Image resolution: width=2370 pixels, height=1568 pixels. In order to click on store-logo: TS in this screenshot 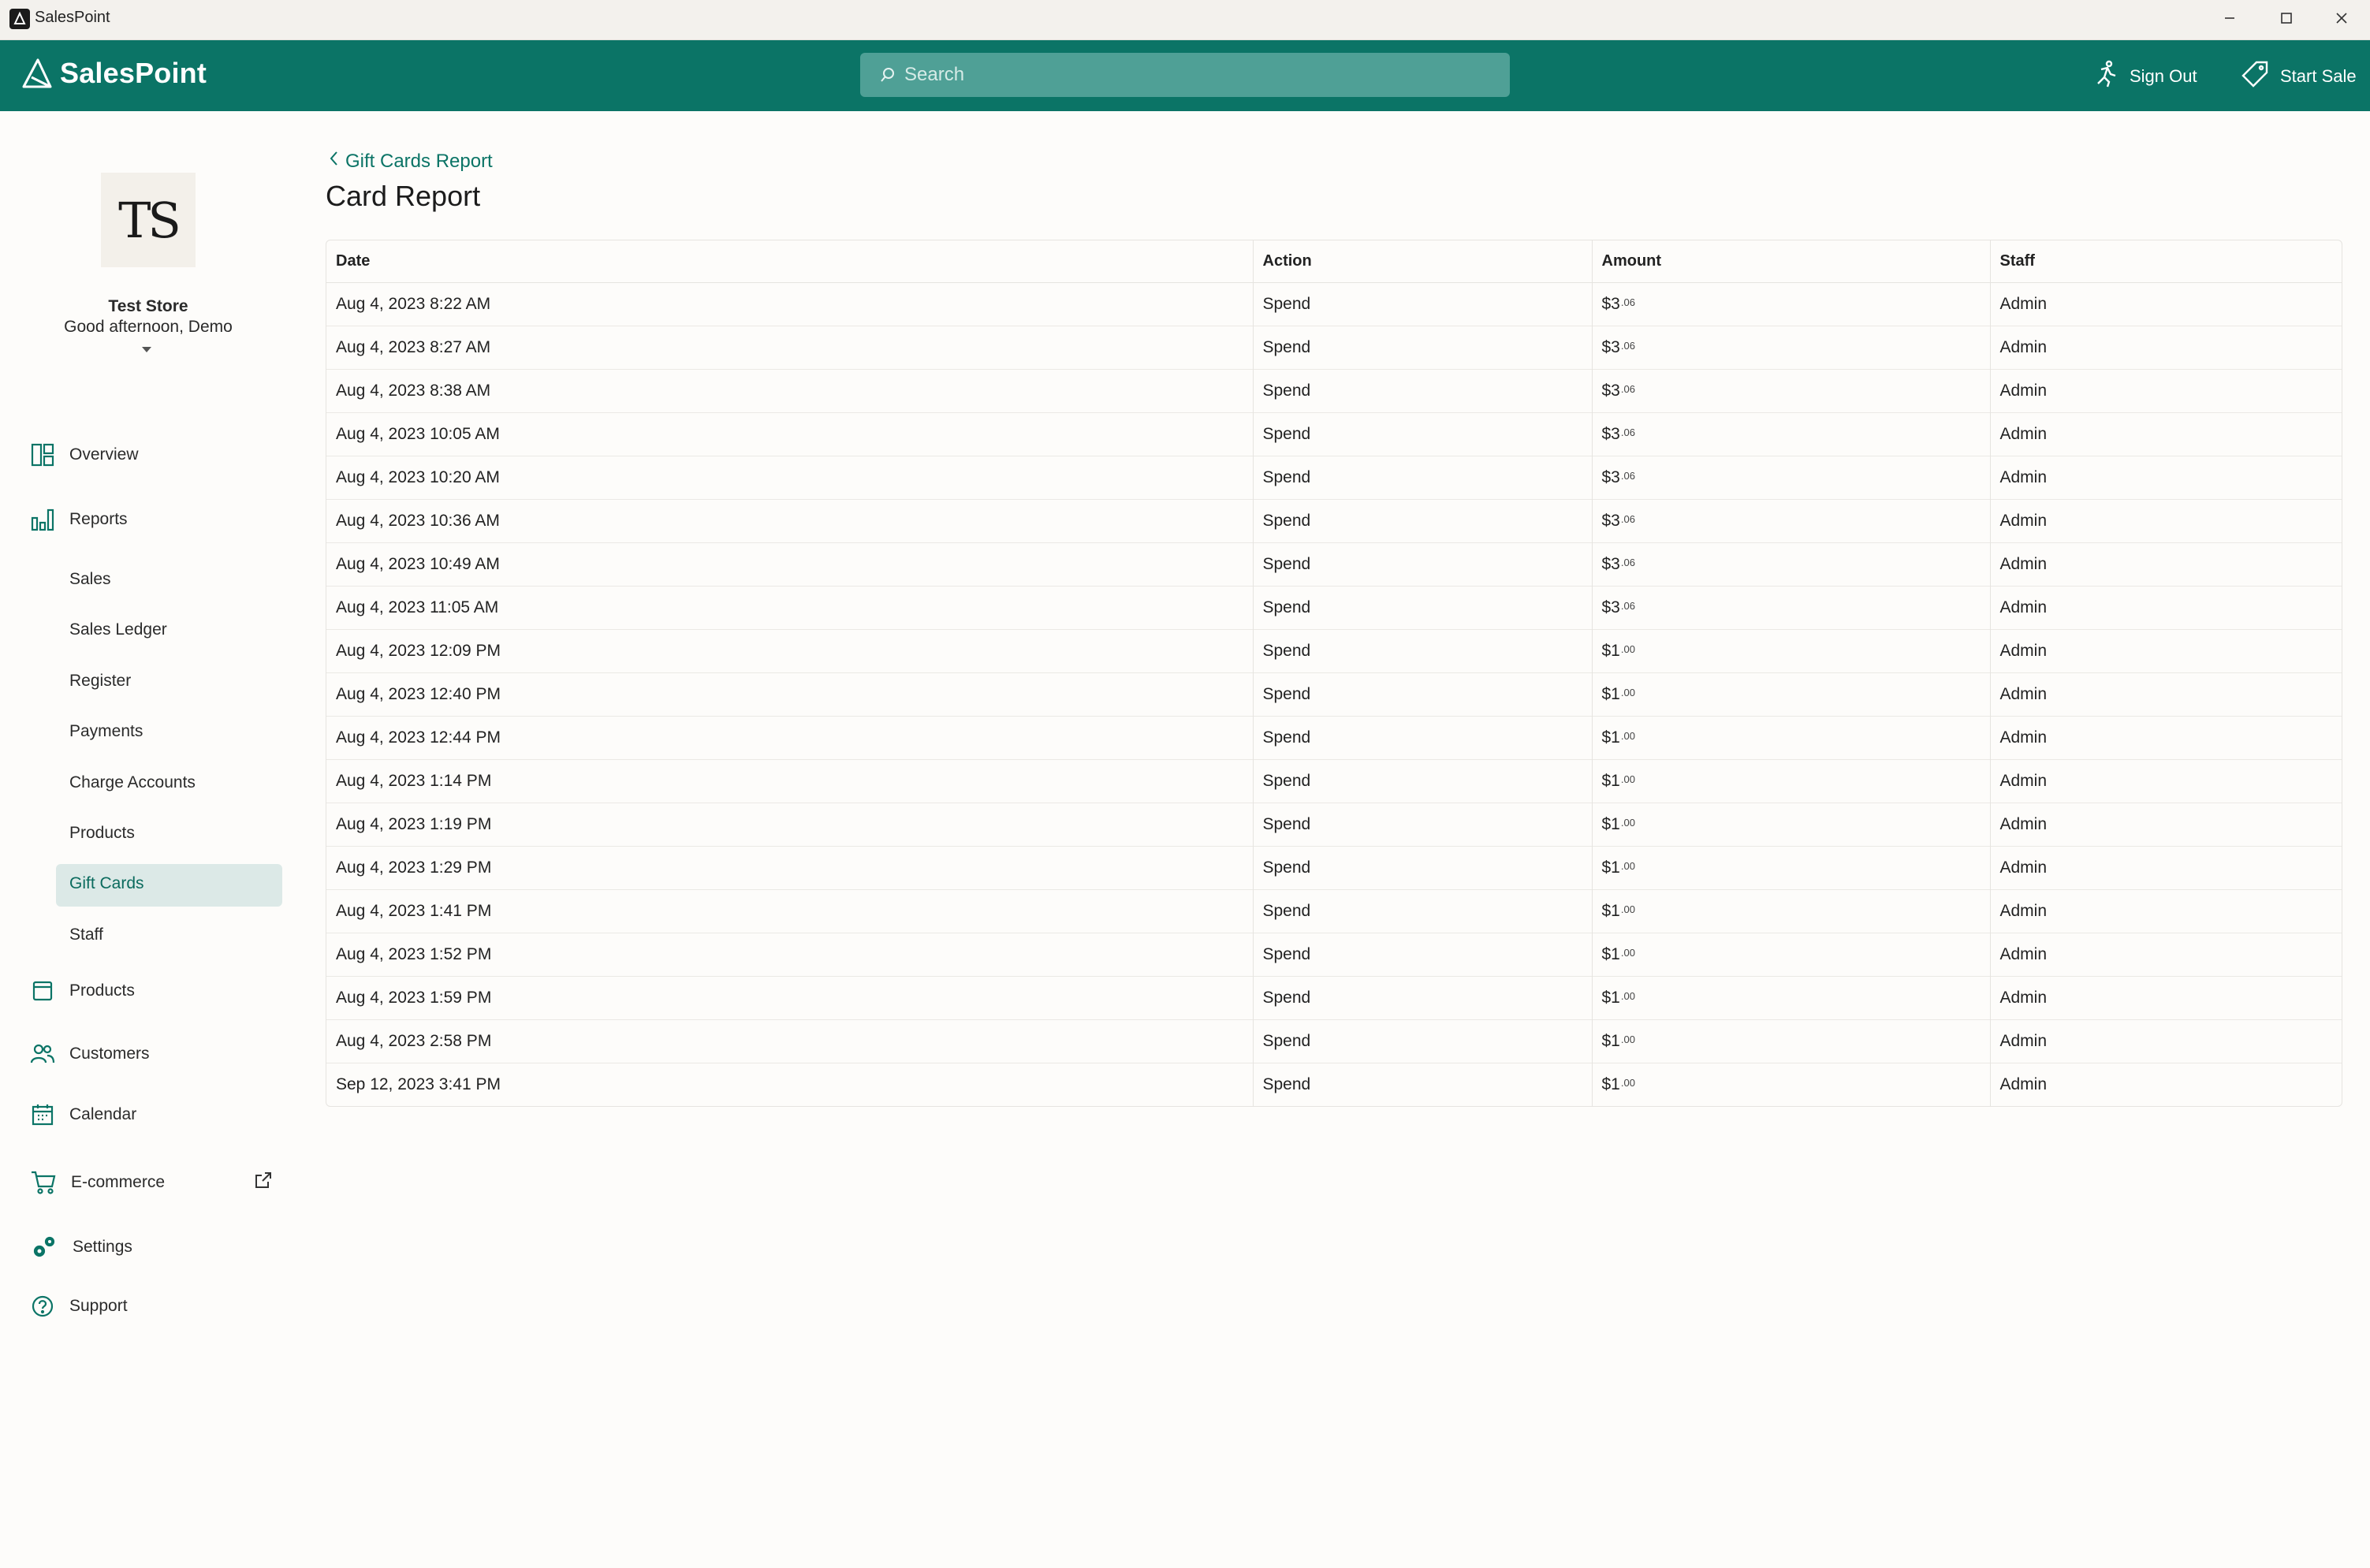, I will do `click(148, 220)`.